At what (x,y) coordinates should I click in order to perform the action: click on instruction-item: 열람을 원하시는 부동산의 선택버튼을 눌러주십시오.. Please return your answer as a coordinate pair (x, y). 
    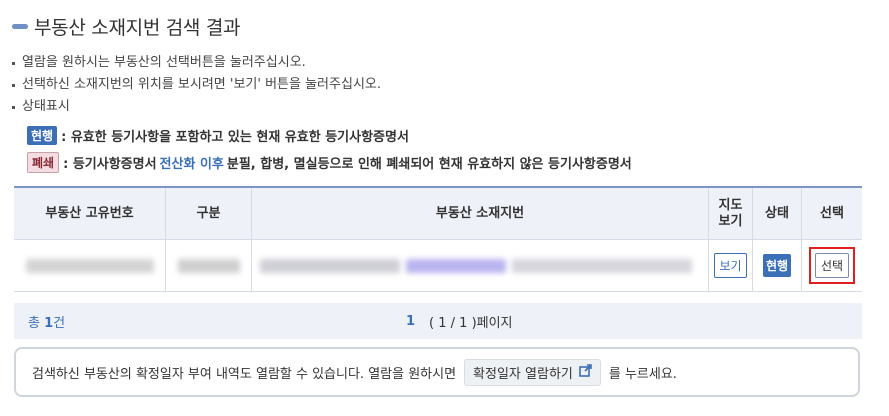
    Looking at the image, I should click on (196, 63).